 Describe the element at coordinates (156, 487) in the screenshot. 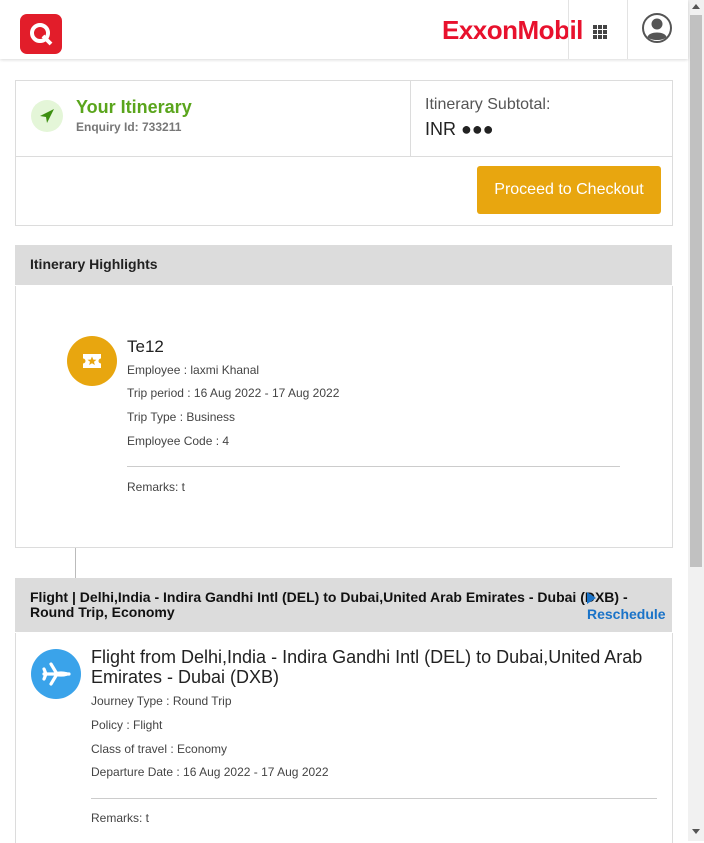

I see `remarks: Remarks: t` at that location.